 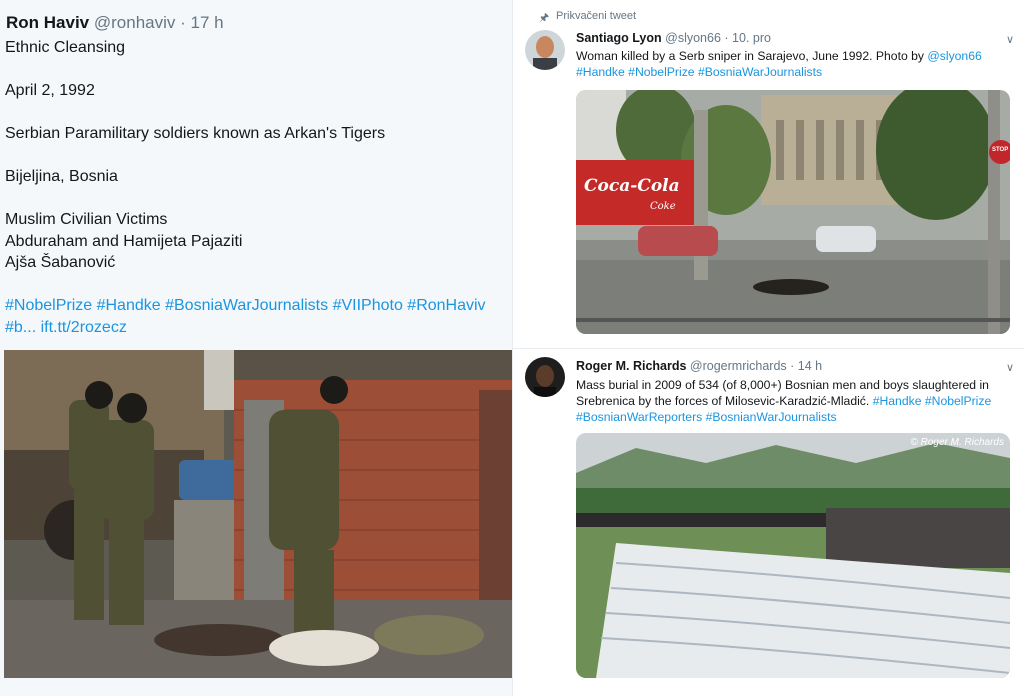 I want to click on tweet-header: Ron Haviv @ronhaviv · 17 h, so click(x=115, y=23).